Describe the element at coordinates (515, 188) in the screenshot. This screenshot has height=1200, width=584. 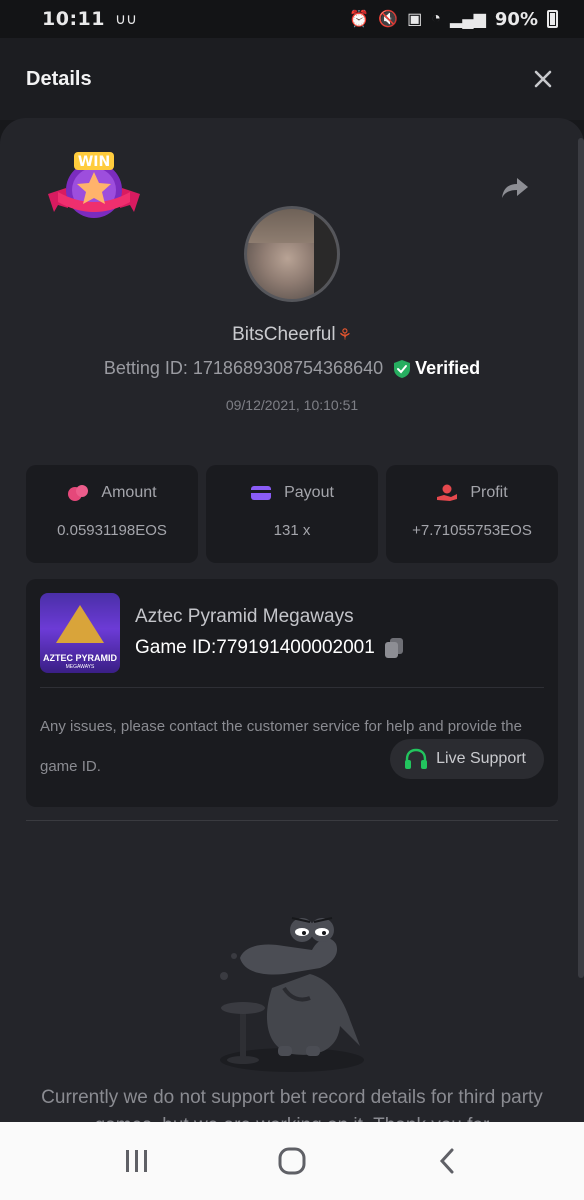
I see `share-icon` at that location.